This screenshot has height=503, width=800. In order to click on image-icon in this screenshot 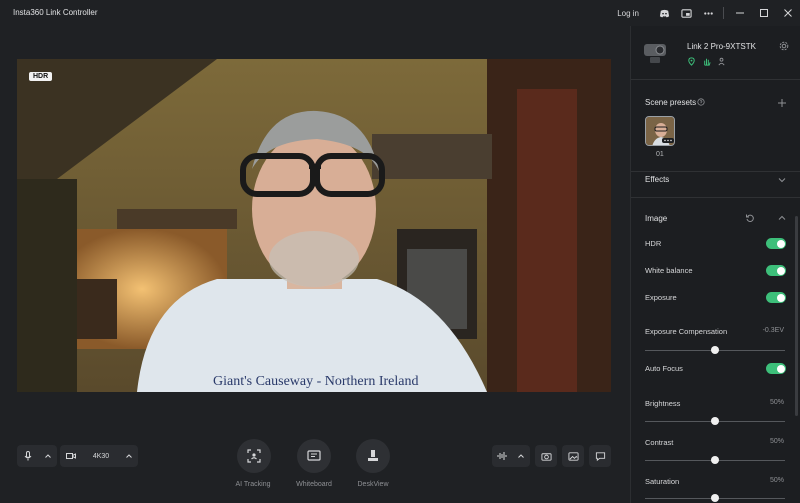, I will do `click(573, 456)`.